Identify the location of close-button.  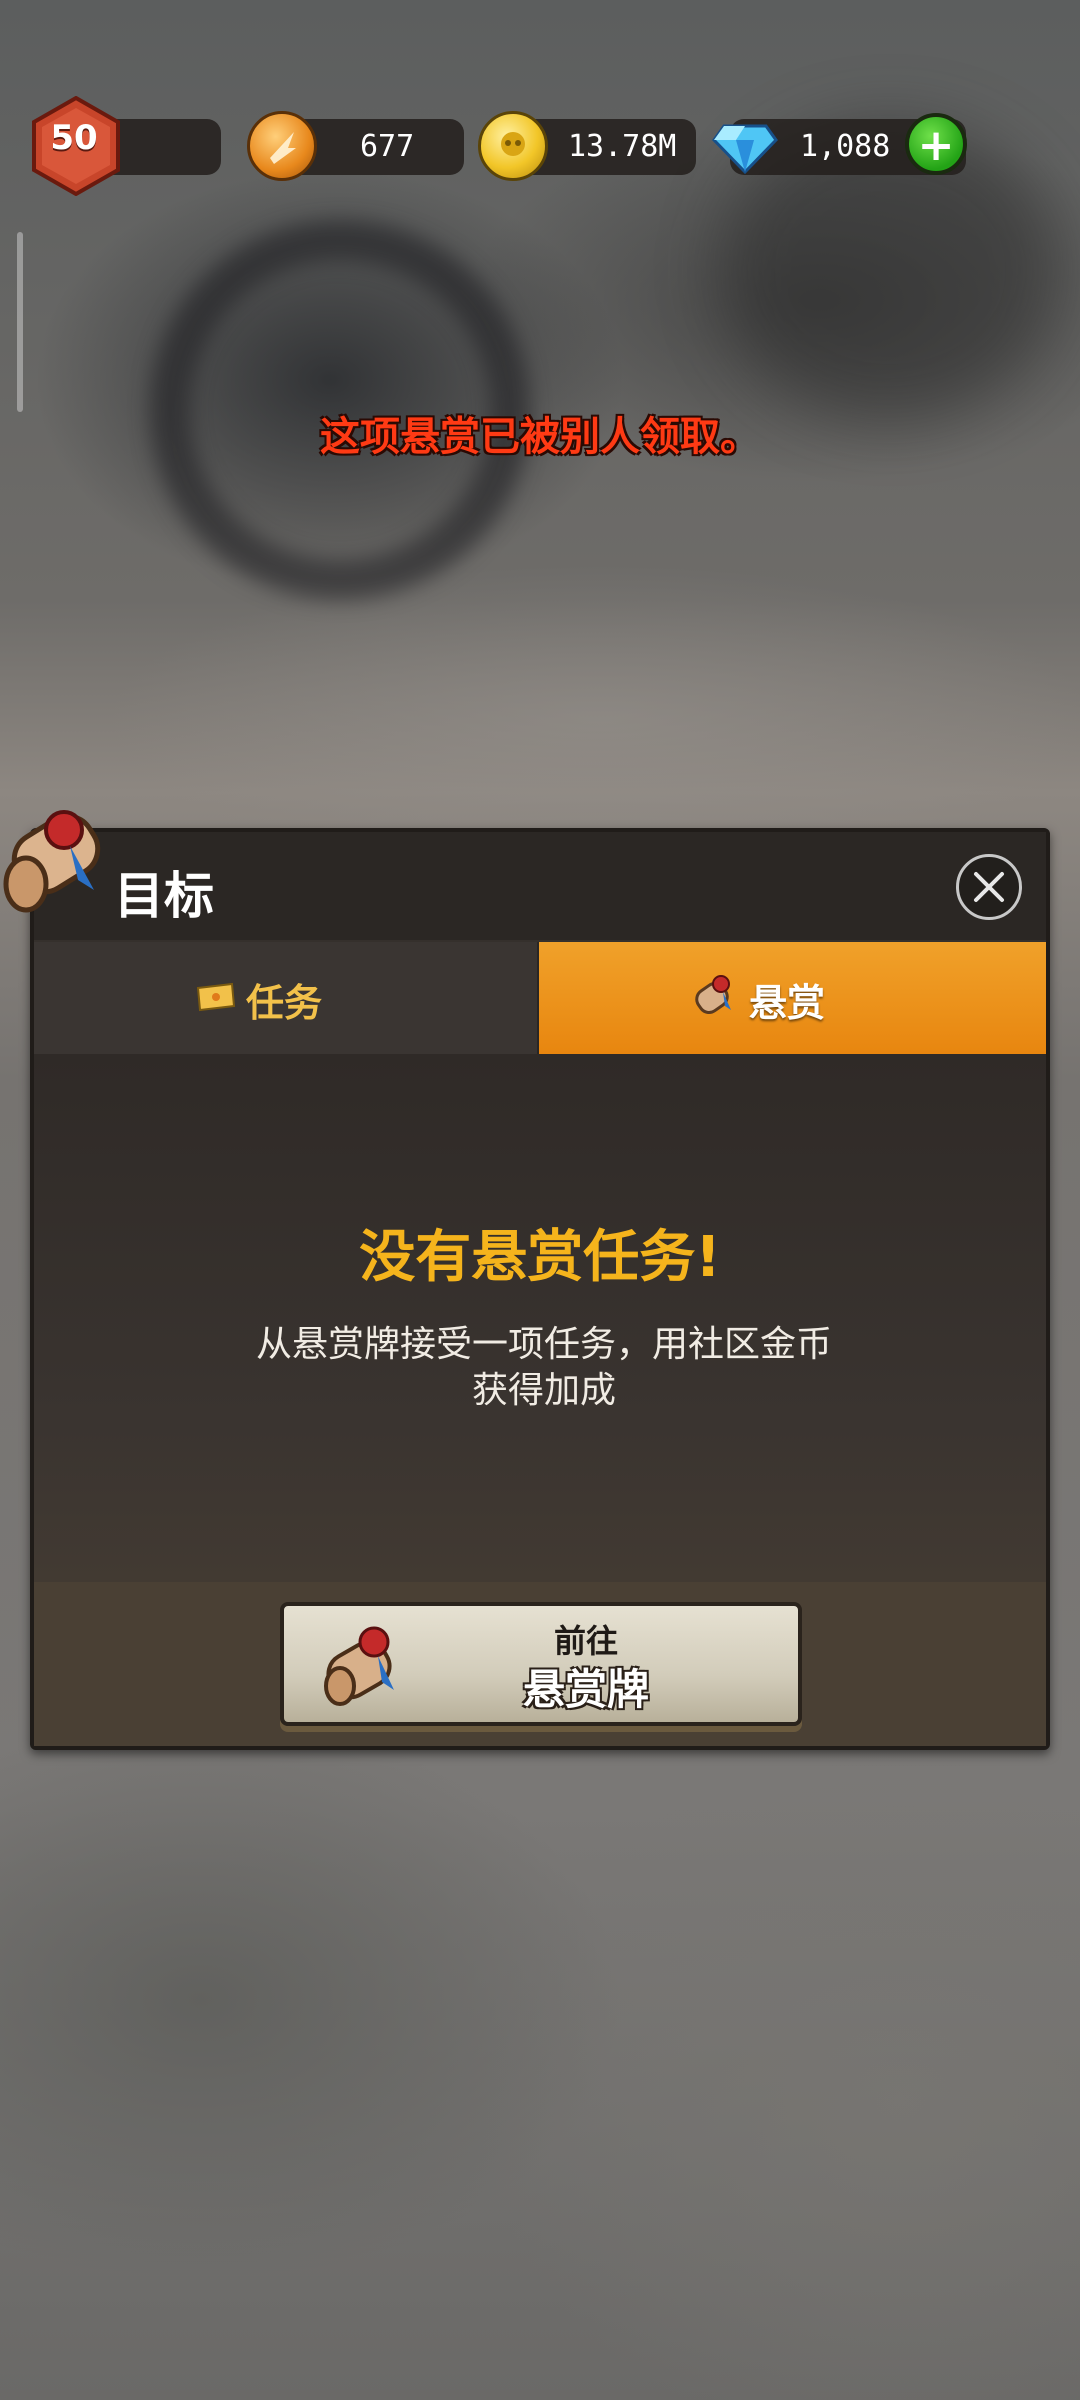
(989, 887).